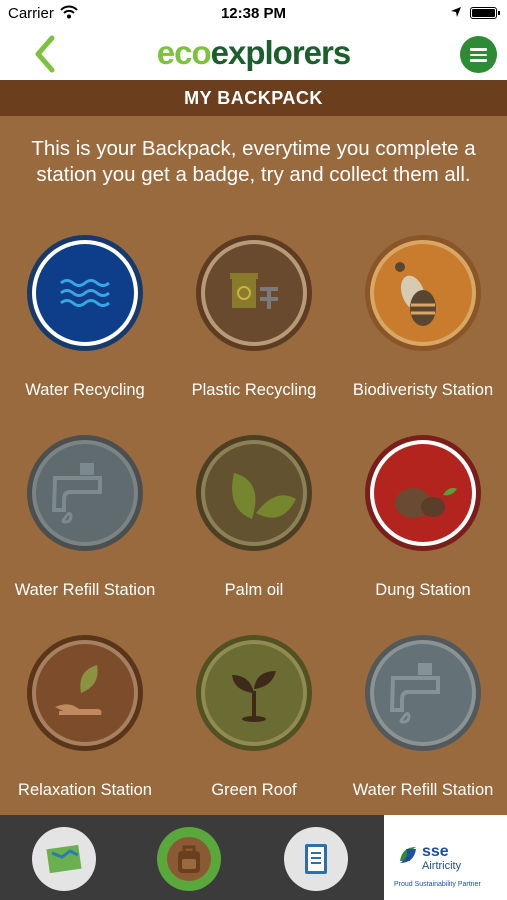 The height and width of the screenshot is (900, 507). Describe the element at coordinates (478, 54) in the screenshot. I see `hamburger-icon` at that location.